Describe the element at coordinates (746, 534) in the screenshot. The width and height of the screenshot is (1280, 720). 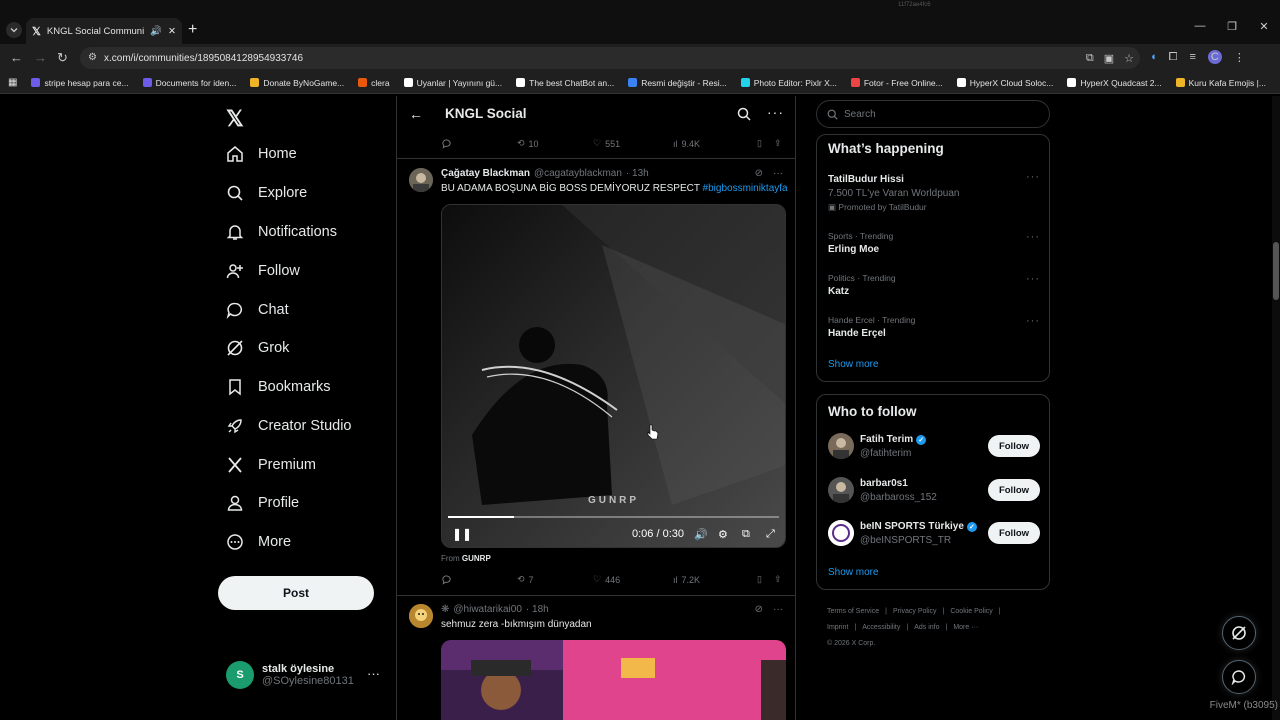
I see `pip-icon: ⧉` at that location.